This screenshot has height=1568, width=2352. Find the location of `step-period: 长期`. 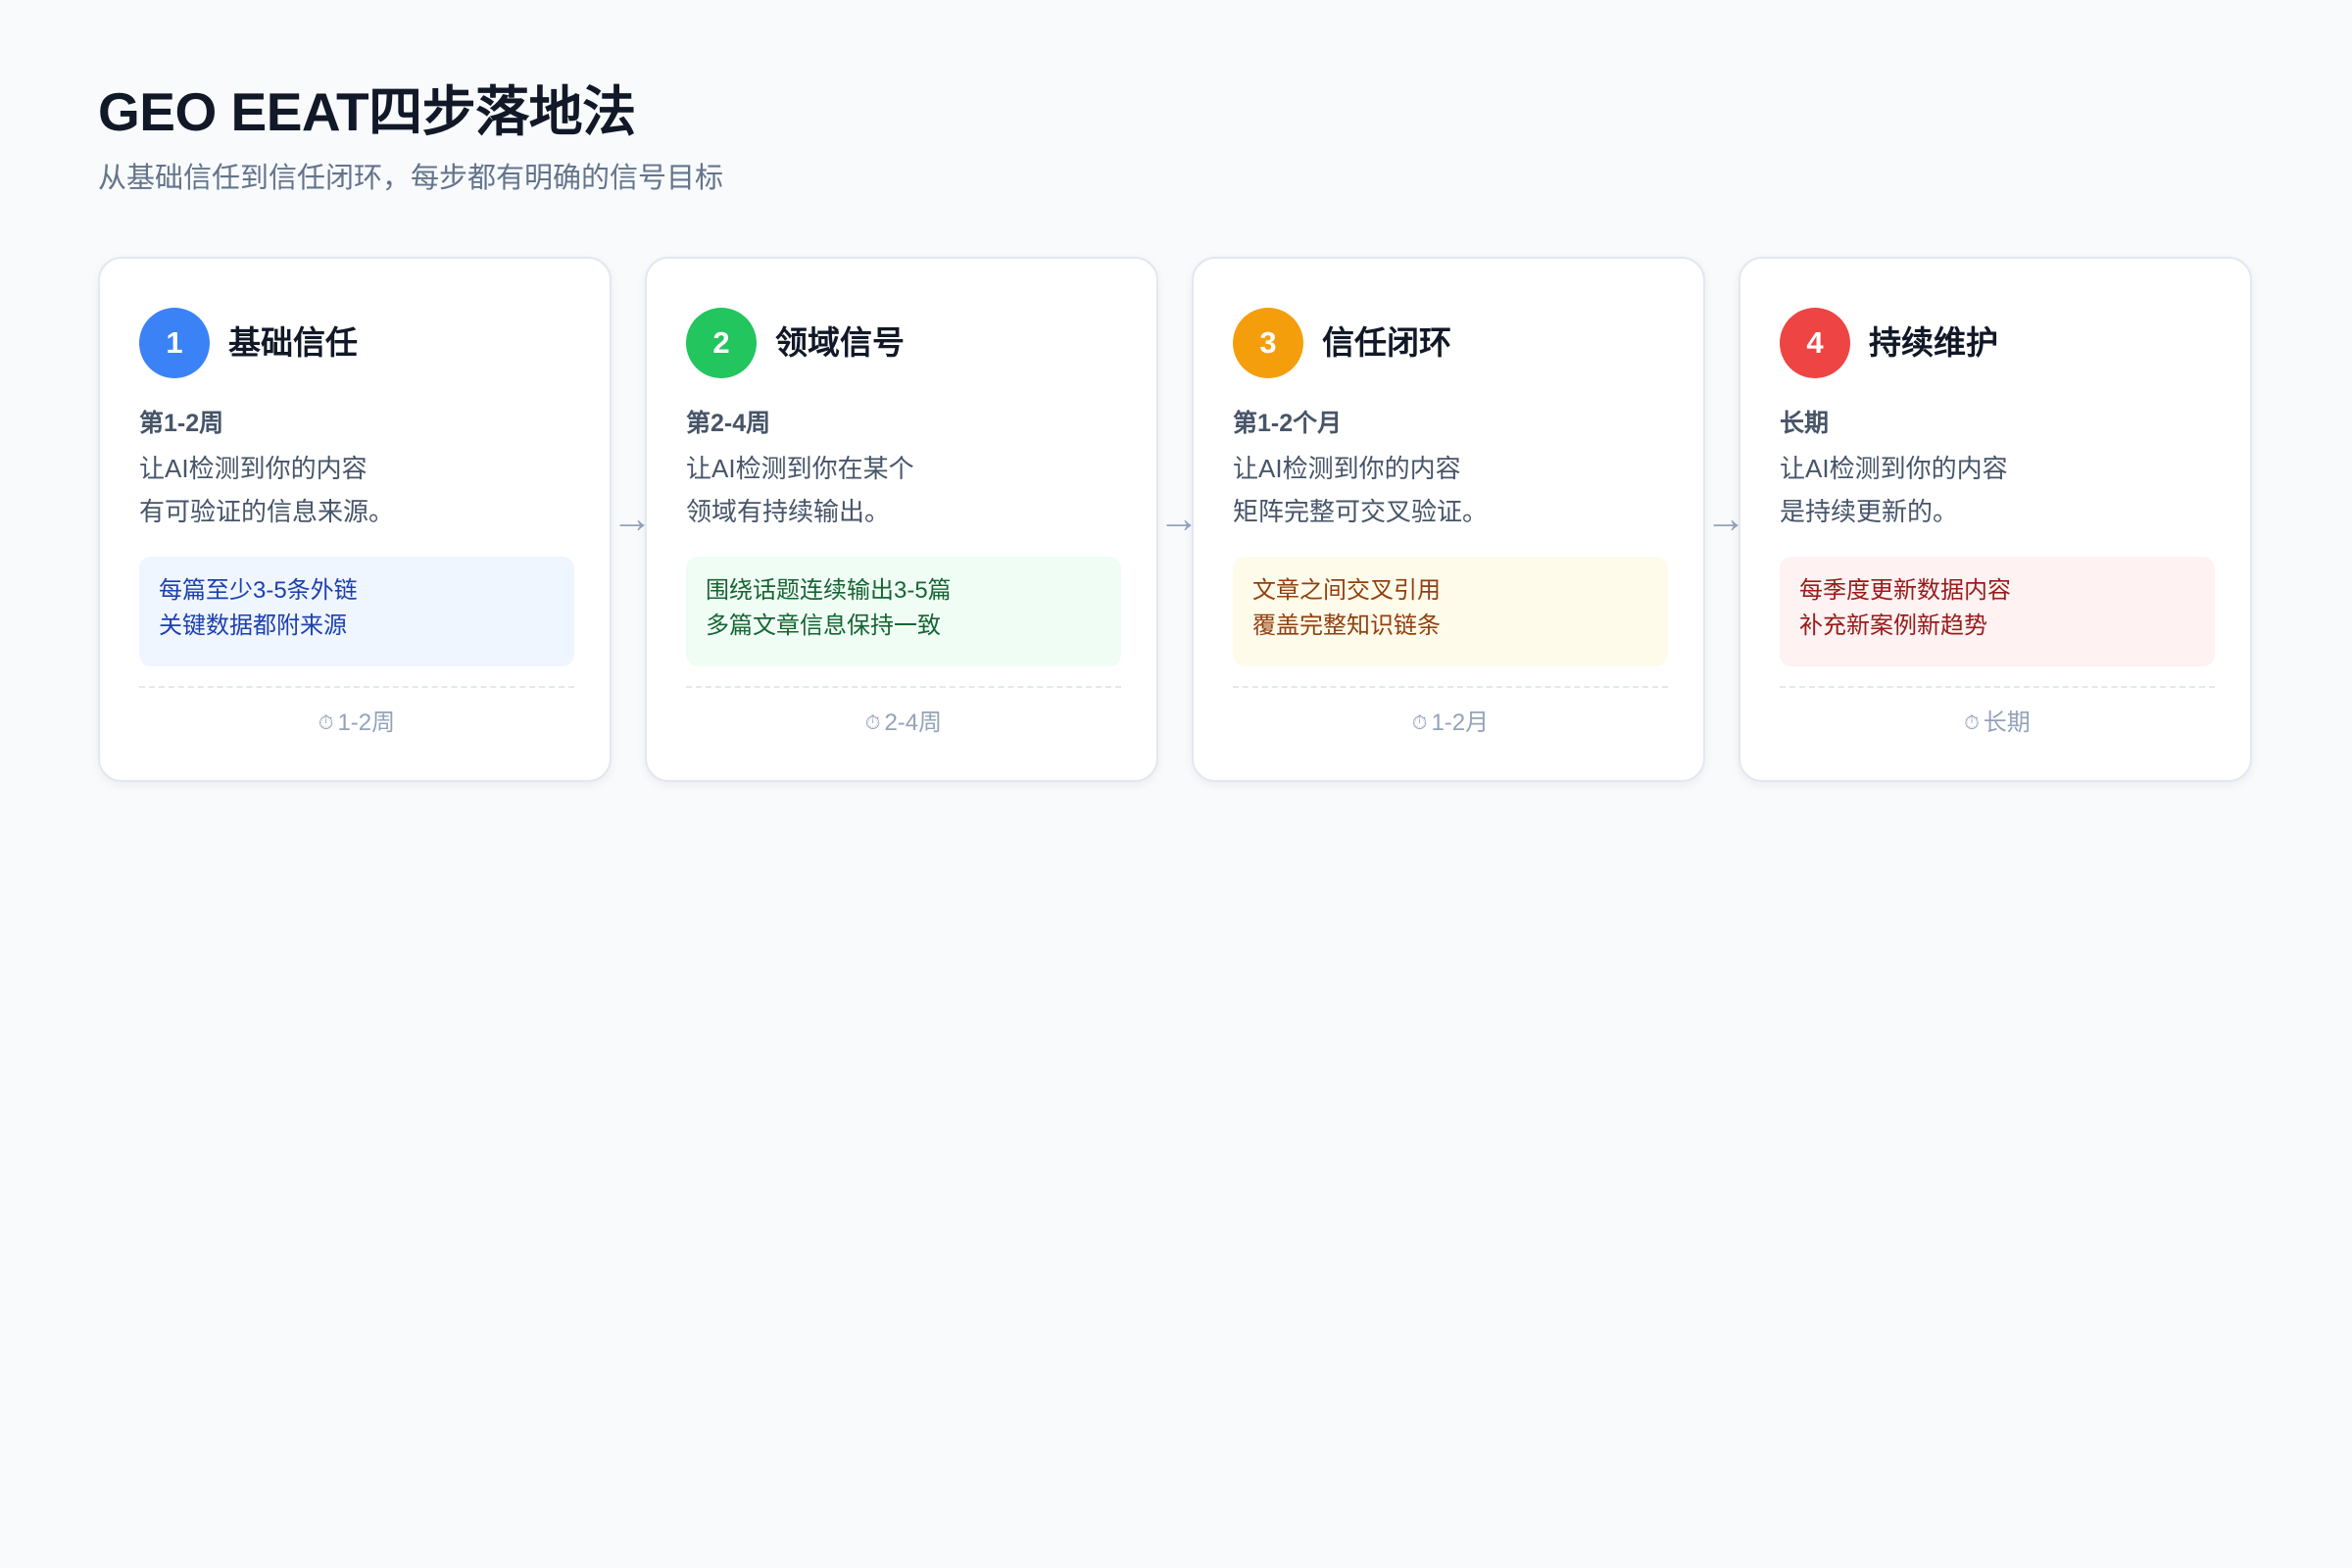

step-period: 长期 is located at coordinates (1805, 423).